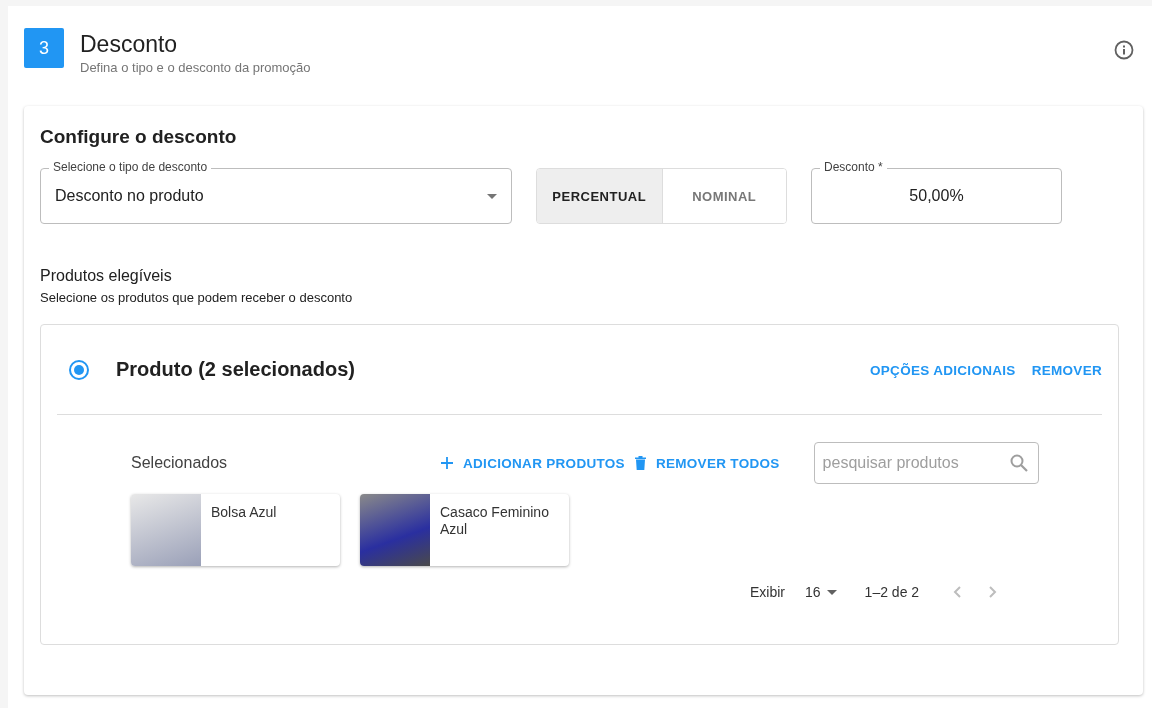  I want to click on field-label: Selecione o tipo de desconto, so click(130, 167).